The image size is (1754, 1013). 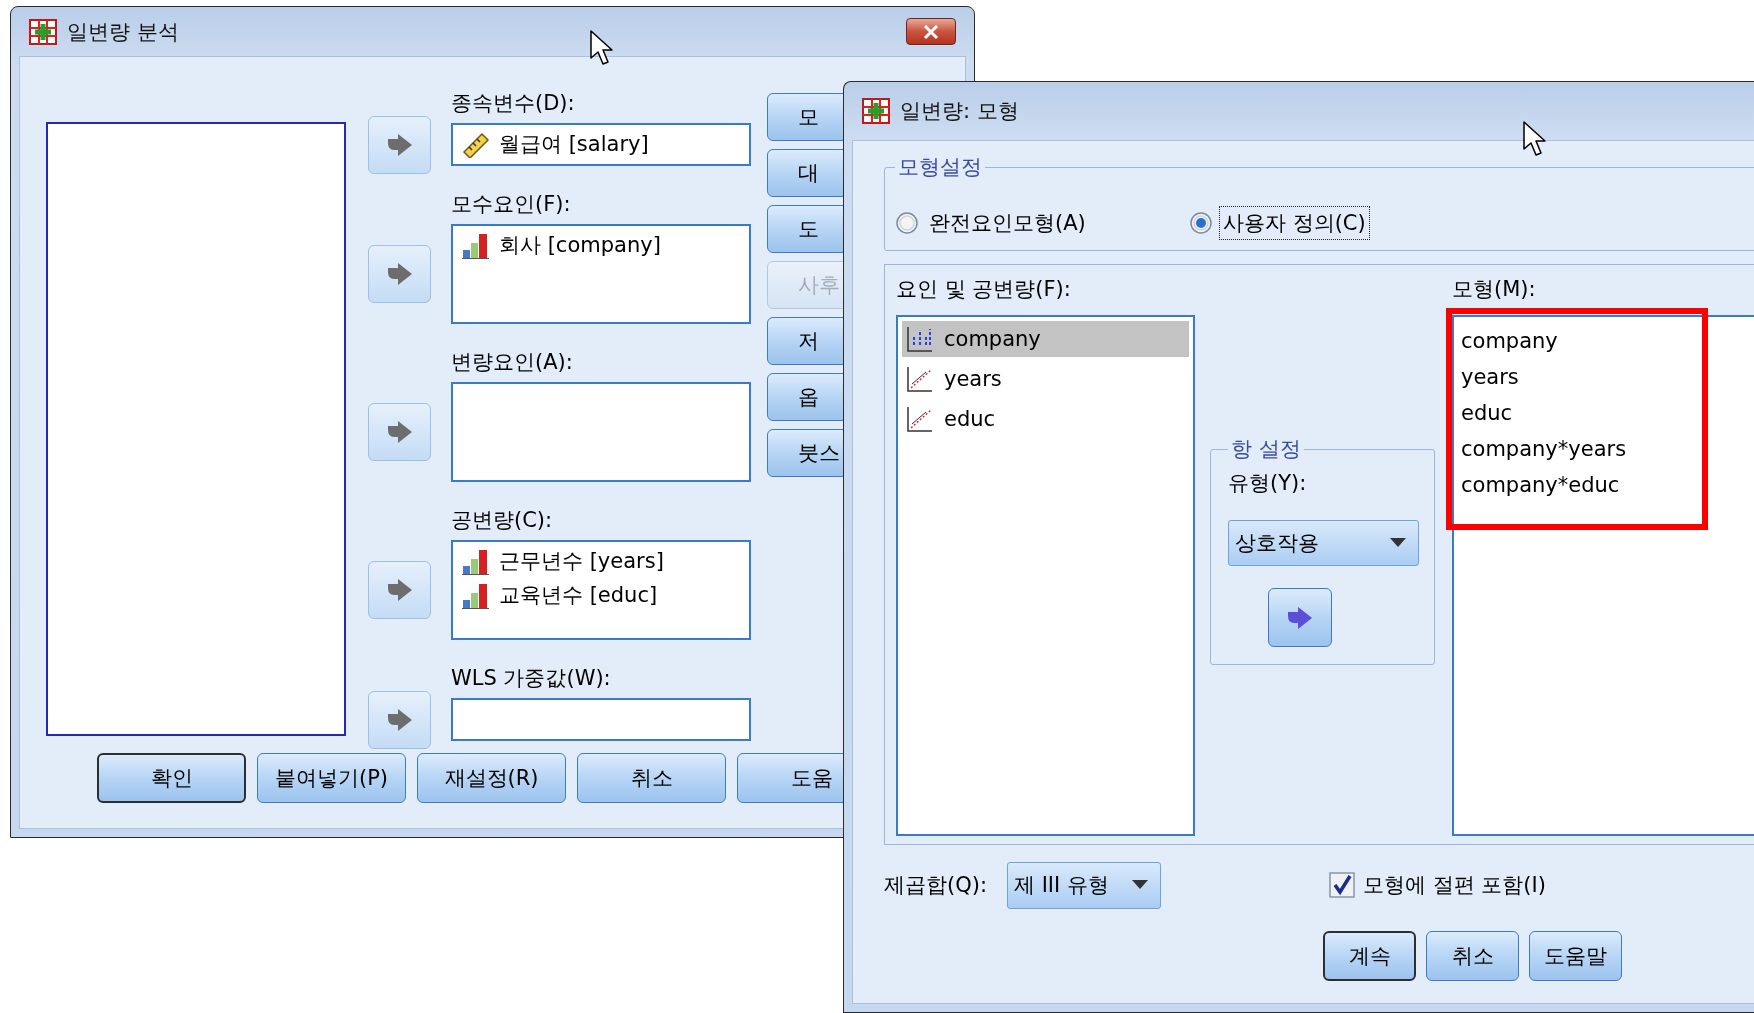 I want to click on add-term-button, so click(x=1300, y=617).